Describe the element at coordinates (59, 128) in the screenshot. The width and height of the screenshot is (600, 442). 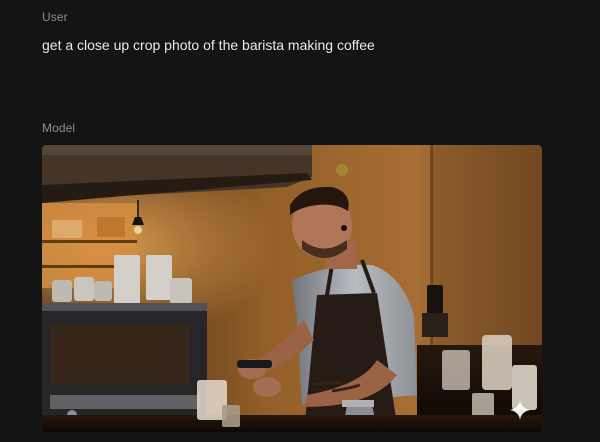
I see `model-role-label: Model` at that location.